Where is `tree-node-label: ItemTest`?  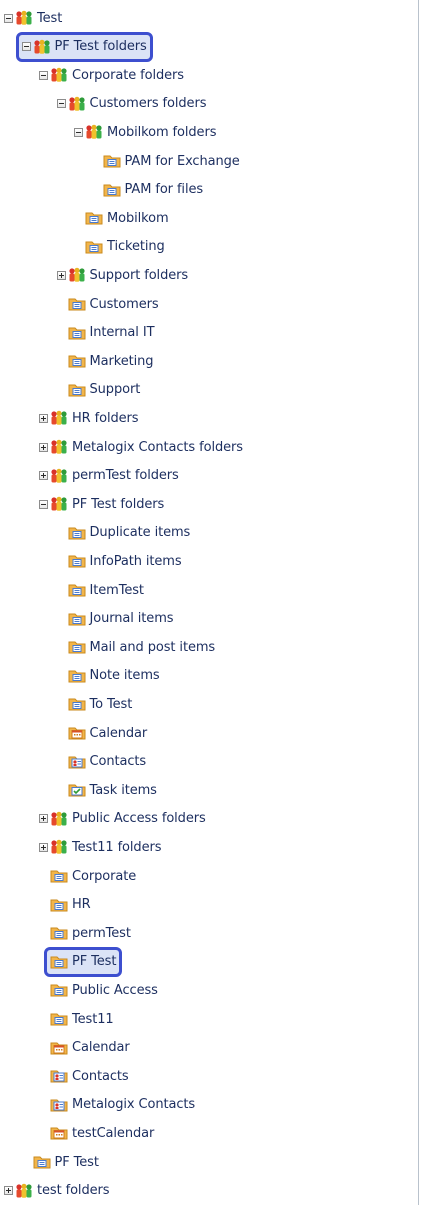 tree-node-label: ItemTest is located at coordinates (117, 590).